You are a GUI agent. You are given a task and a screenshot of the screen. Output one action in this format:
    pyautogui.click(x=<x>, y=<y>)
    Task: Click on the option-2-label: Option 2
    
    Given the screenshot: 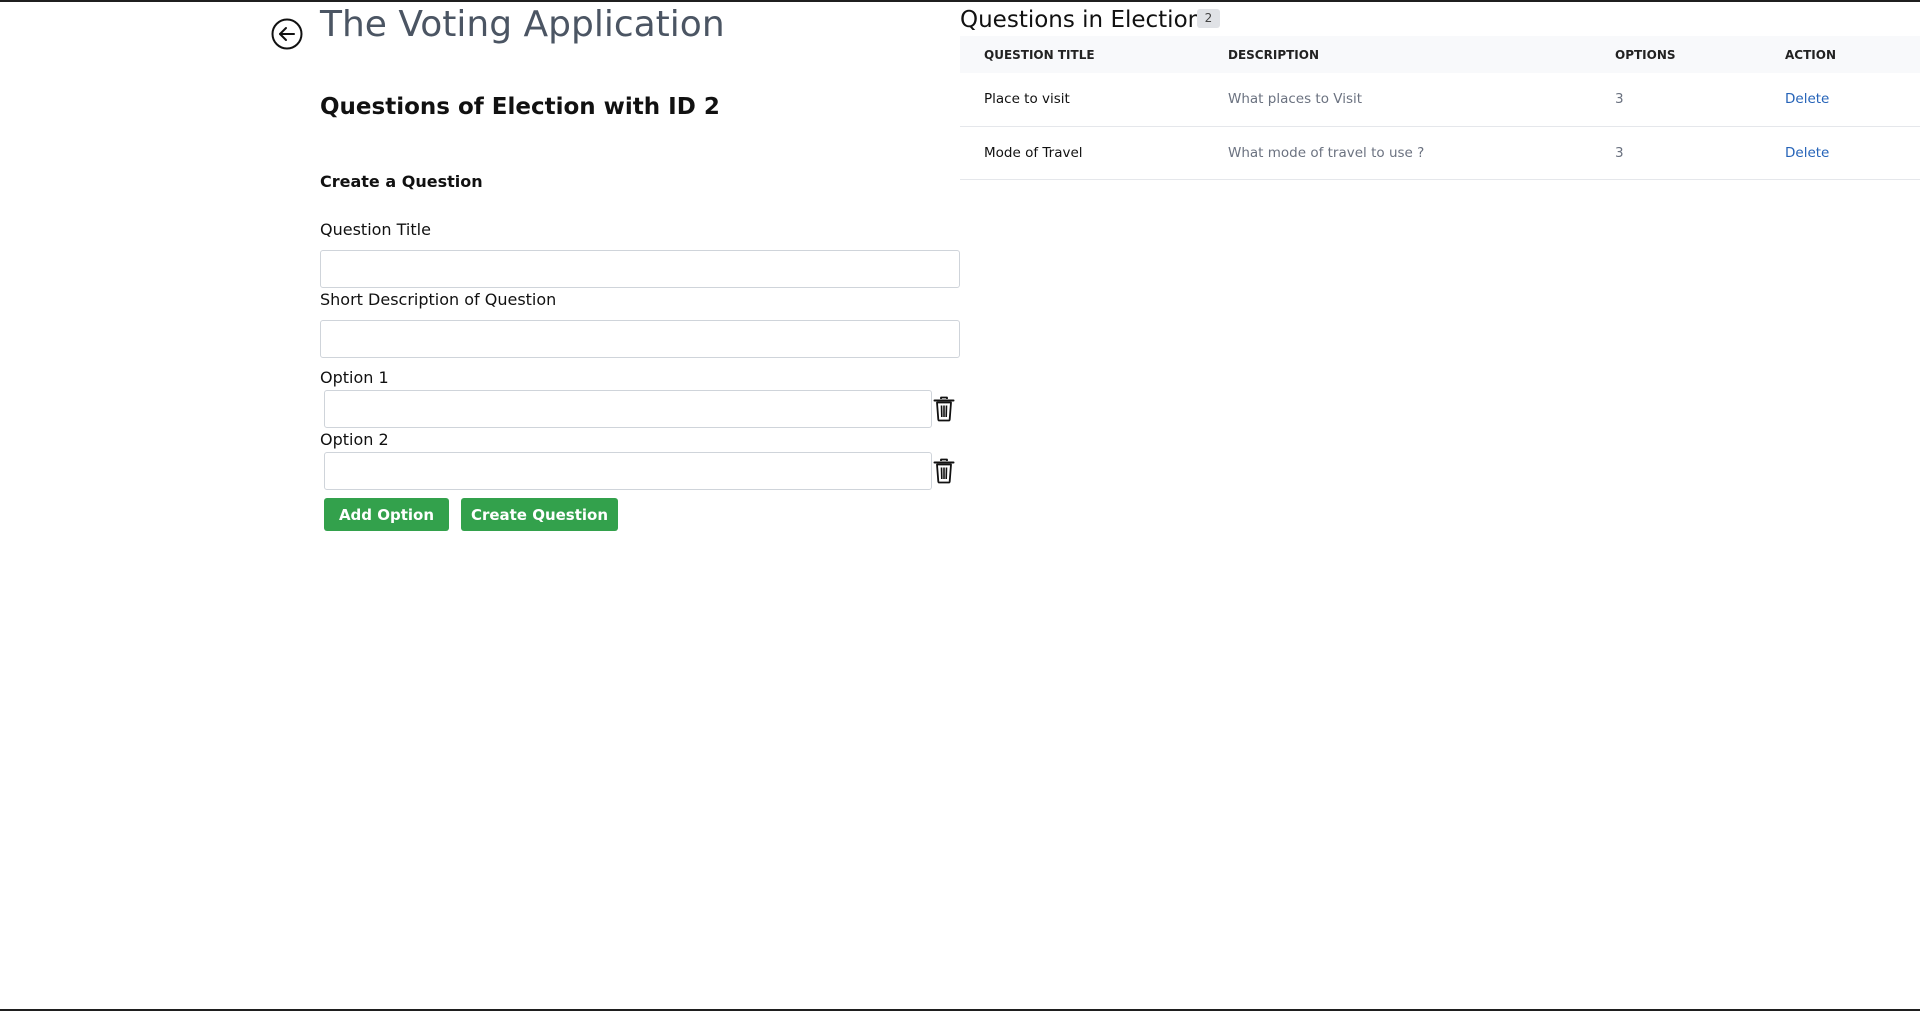 What is the action you would take?
    pyautogui.click(x=354, y=439)
    